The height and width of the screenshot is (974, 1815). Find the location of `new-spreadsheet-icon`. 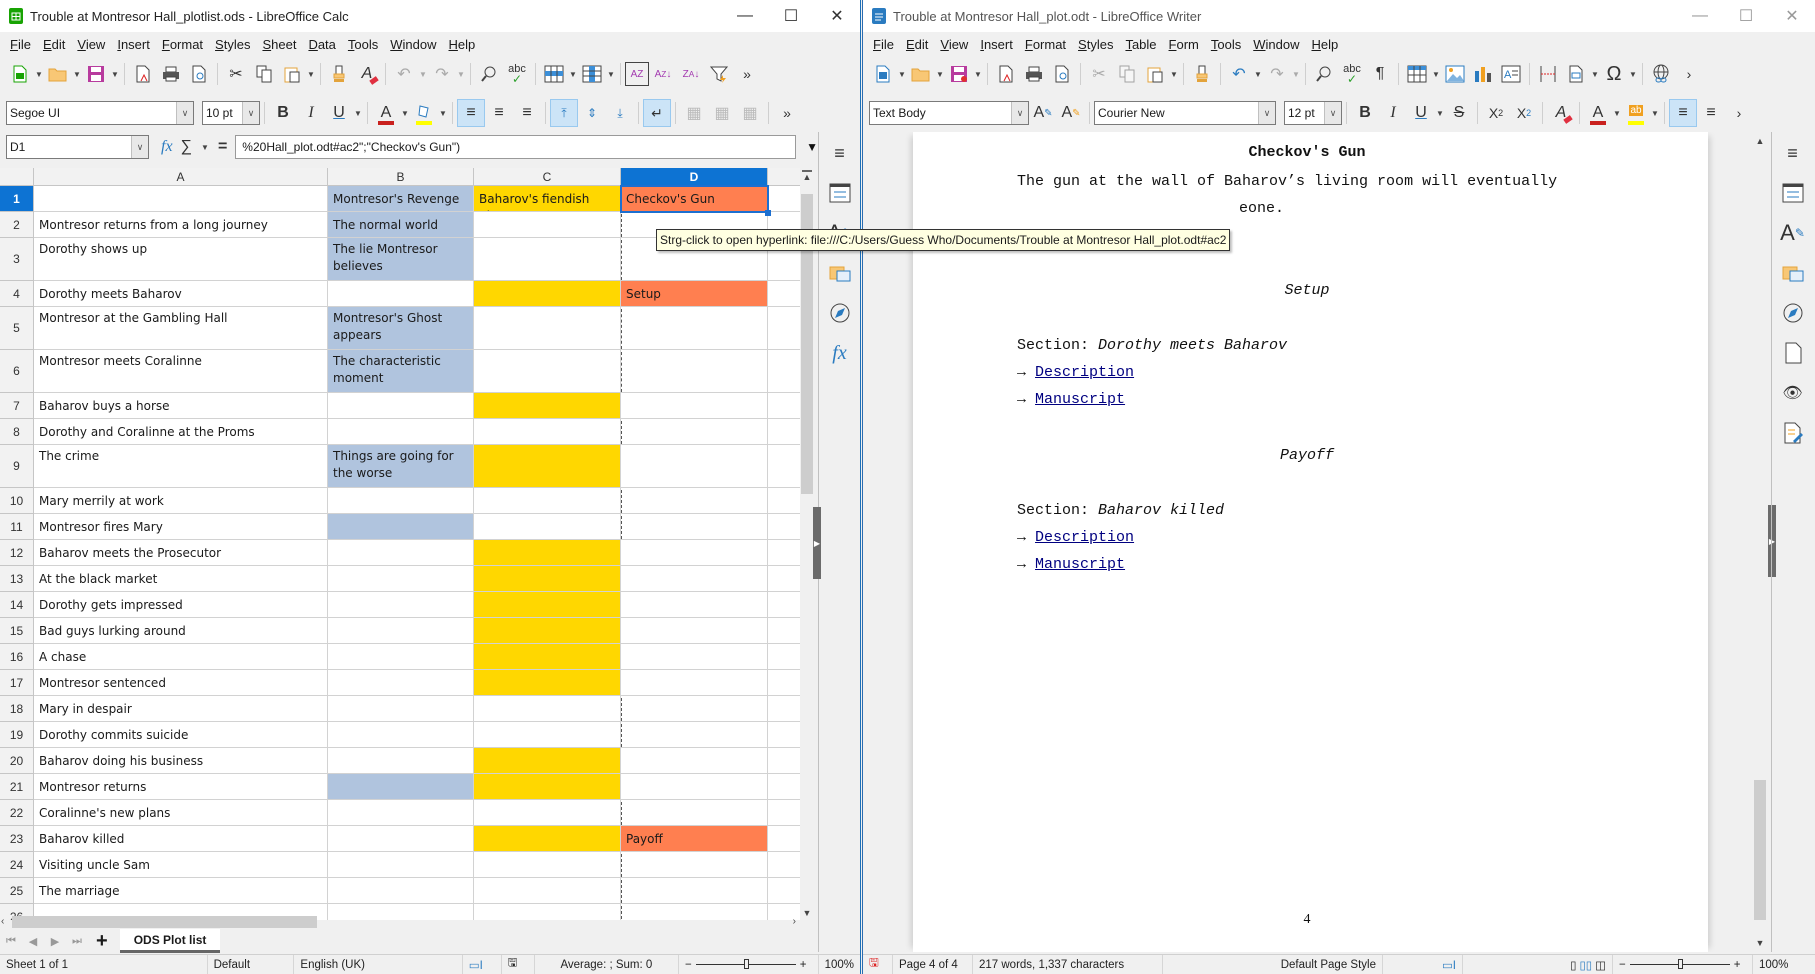

new-spreadsheet-icon is located at coordinates (20, 74).